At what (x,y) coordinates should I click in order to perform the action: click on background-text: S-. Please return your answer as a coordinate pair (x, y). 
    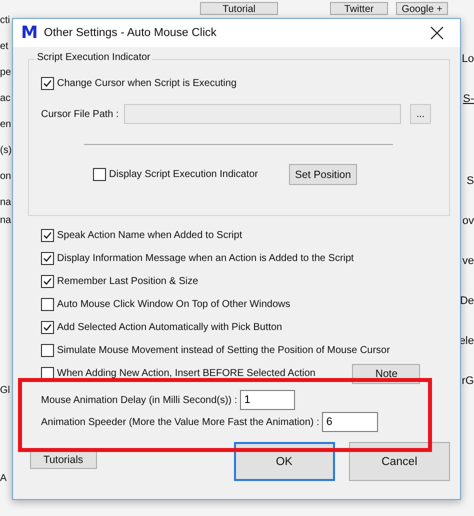
    Looking at the image, I should click on (468, 99).